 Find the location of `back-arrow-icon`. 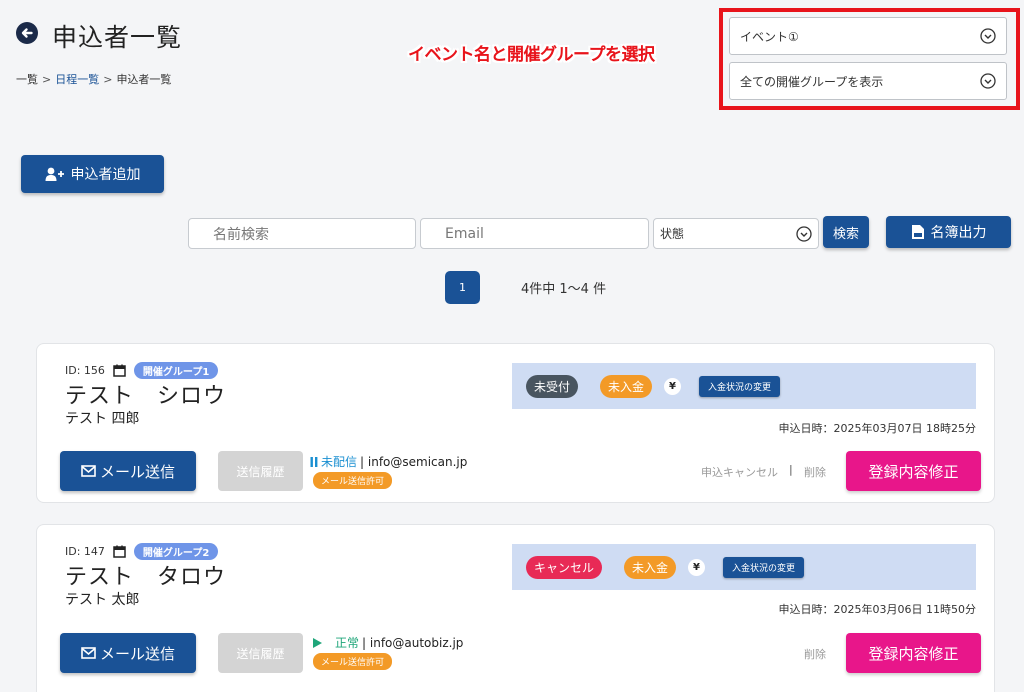

back-arrow-icon is located at coordinates (27, 33).